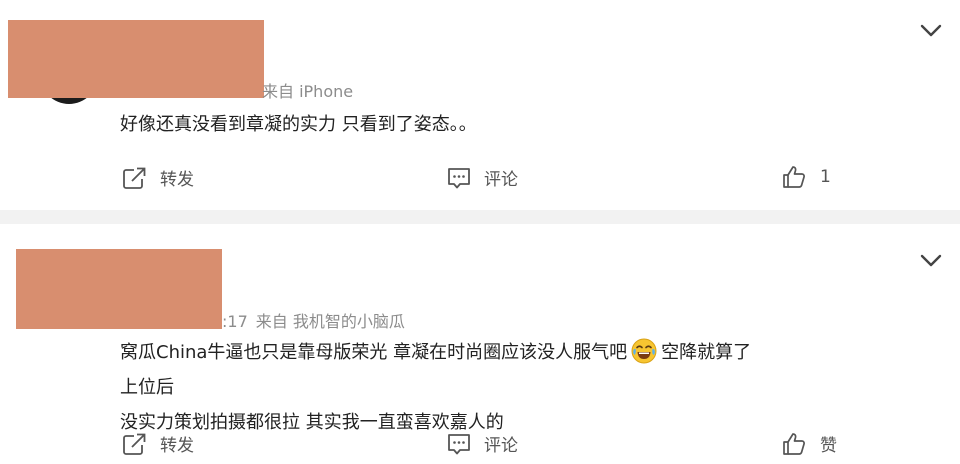 The height and width of the screenshot is (464, 960). What do you see at coordinates (809, 443) in the screenshot?
I see `like-button: 赞` at bounding box center [809, 443].